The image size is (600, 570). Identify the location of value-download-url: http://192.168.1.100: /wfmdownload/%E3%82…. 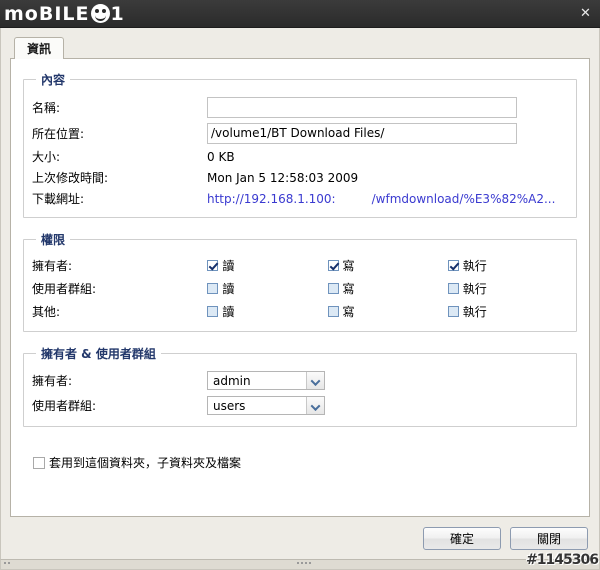
(387, 198).